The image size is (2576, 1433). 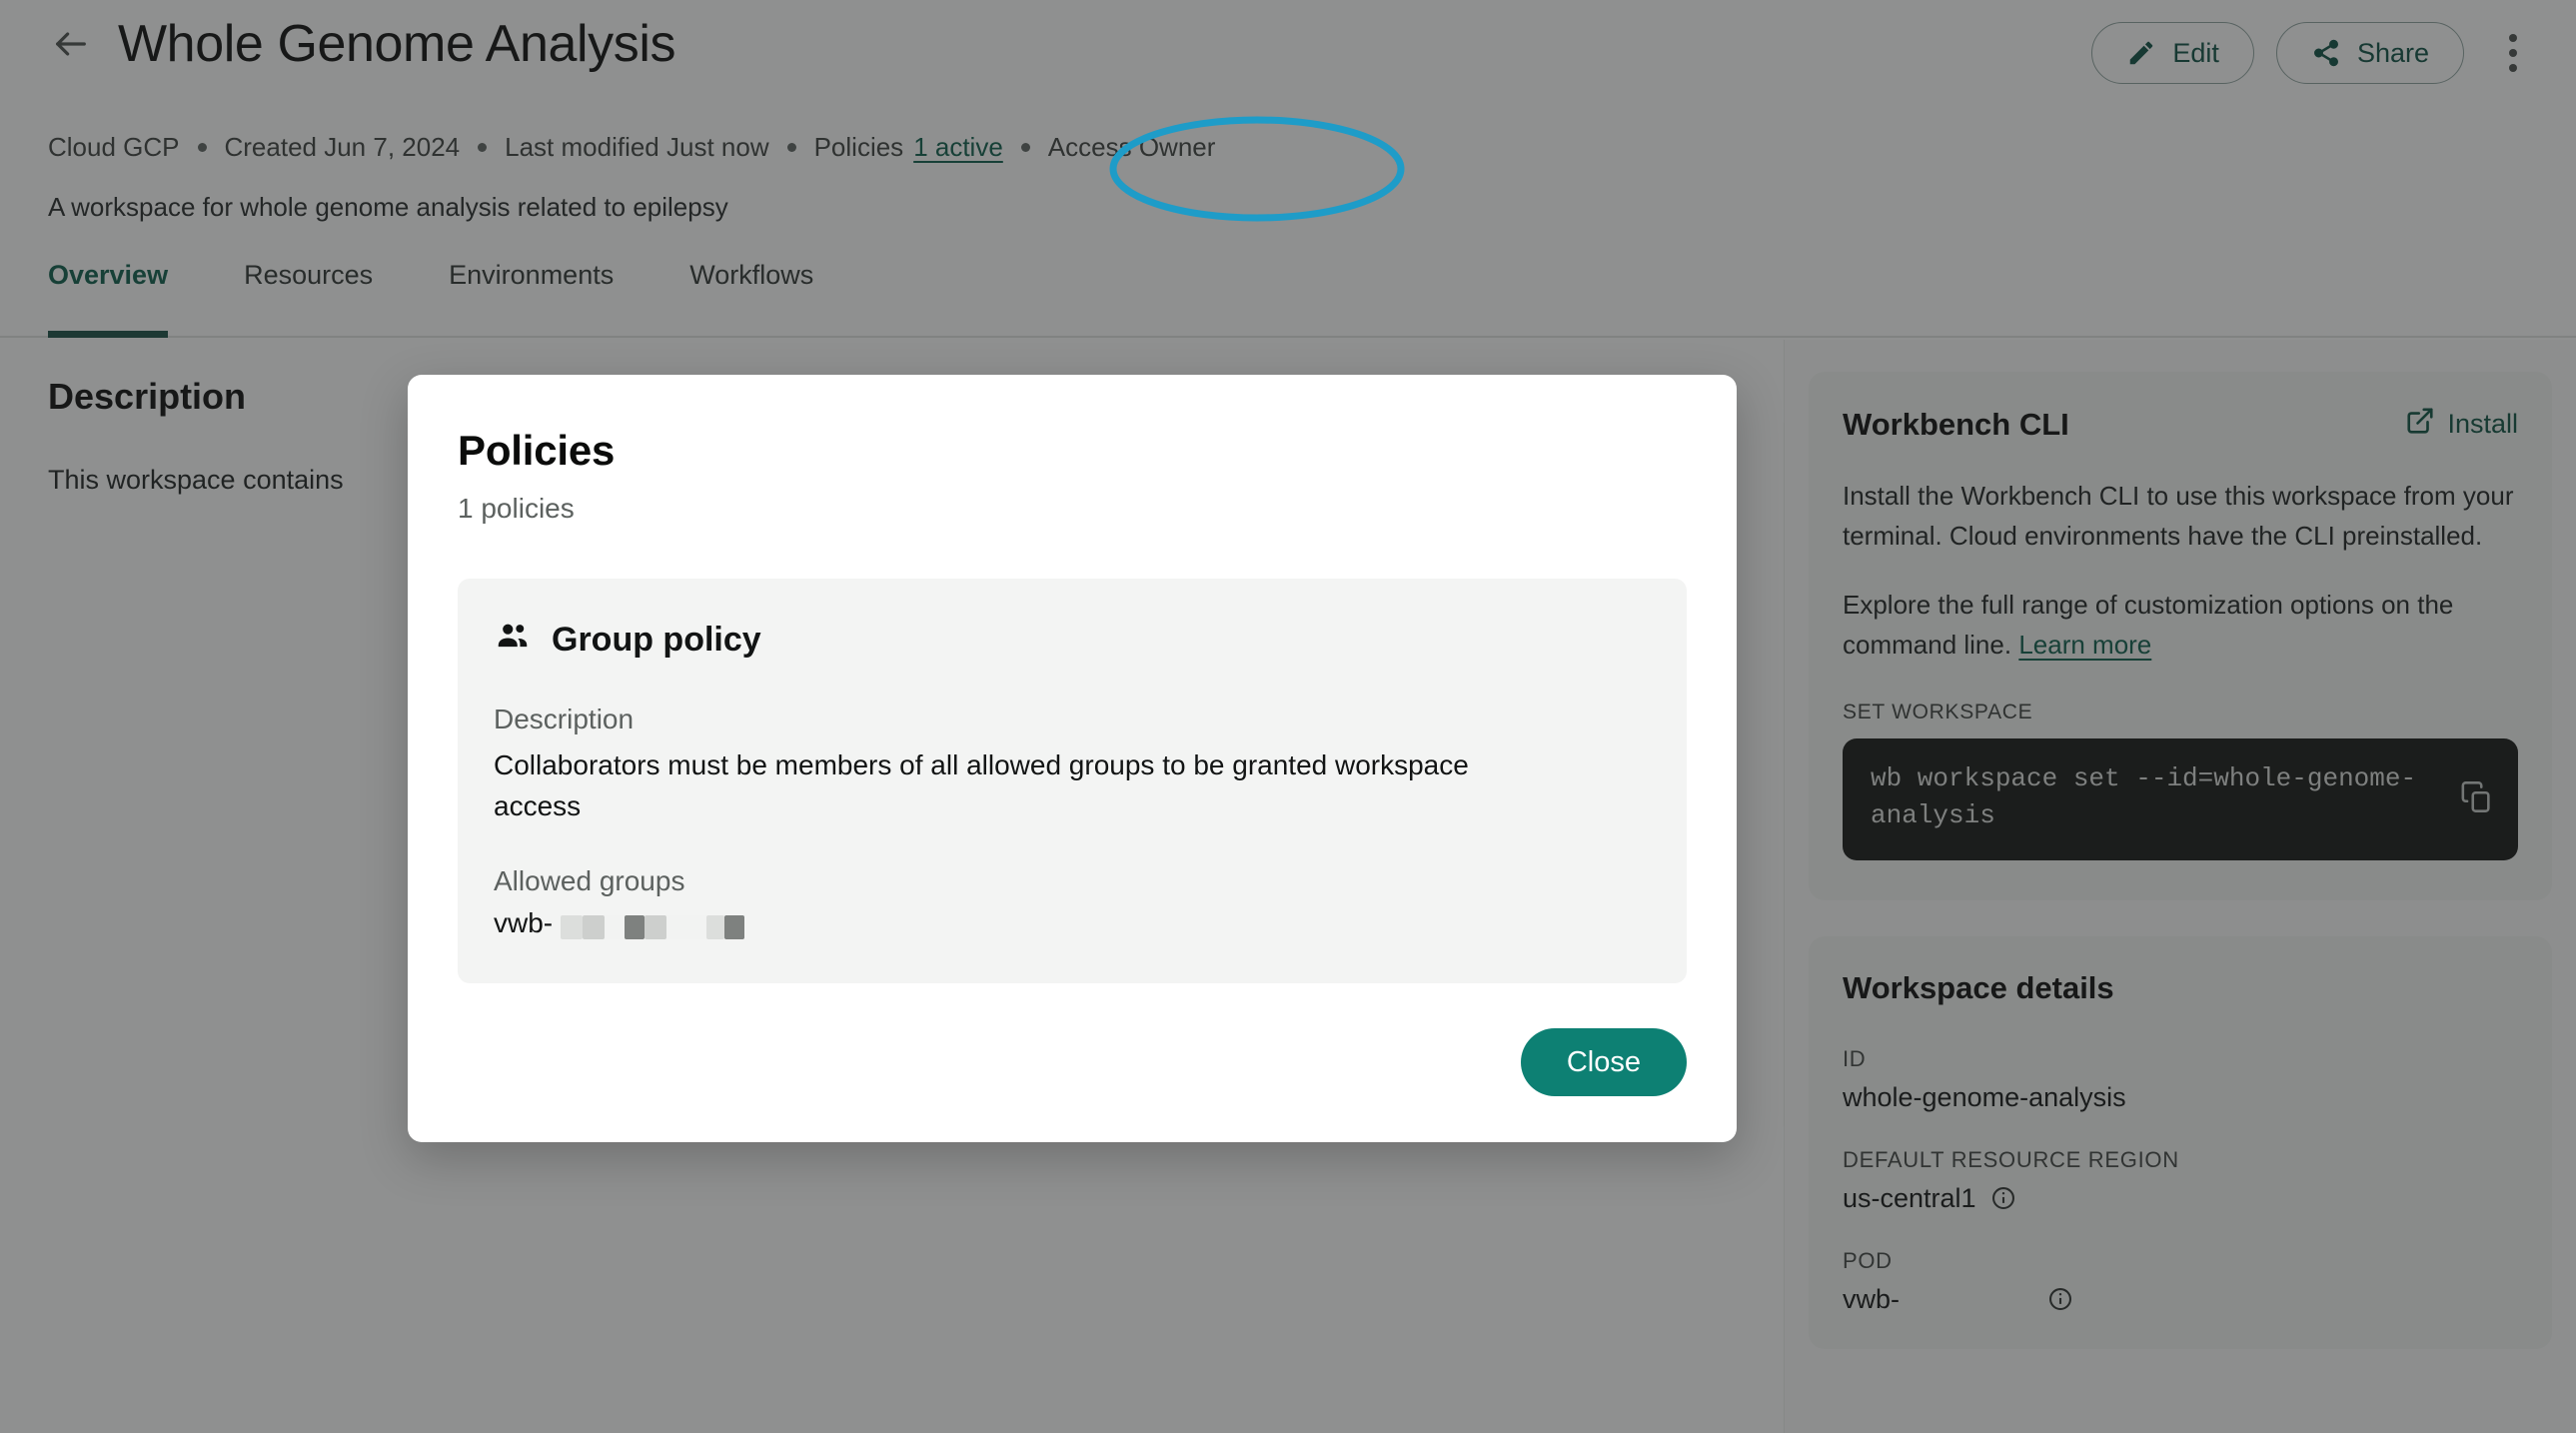 What do you see at coordinates (589, 880) in the screenshot?
I see `allowed-groups-label: Allowed groups` at bounding box center [589, 880].